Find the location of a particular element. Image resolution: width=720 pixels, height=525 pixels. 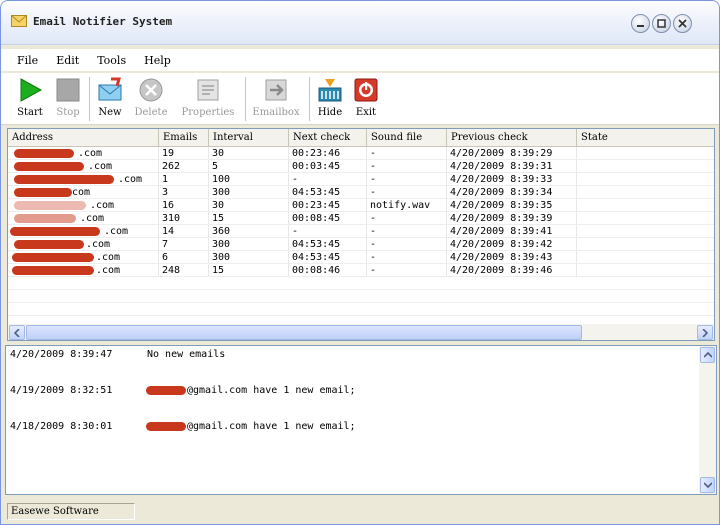

column-header-previous-check: Previous check is located at coordinates (512, 138).